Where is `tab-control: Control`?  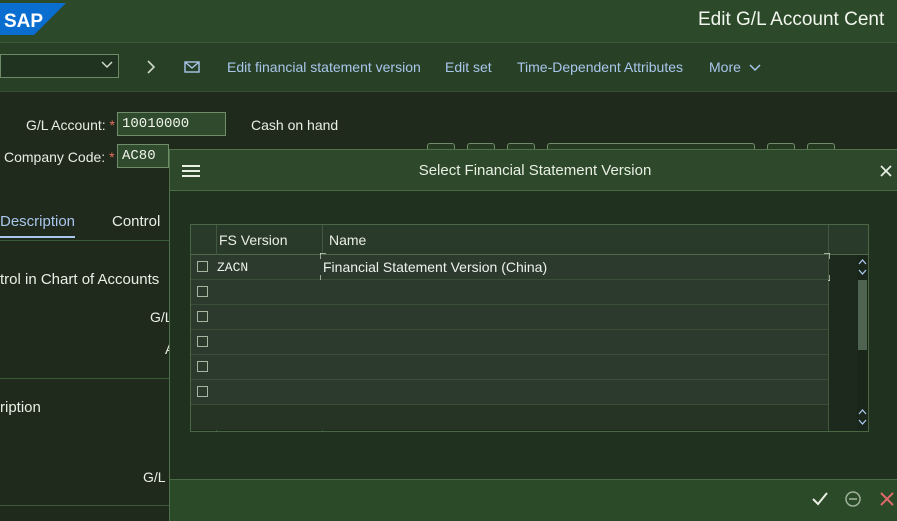 tab-control: Control is located at coordinates (136, 221).